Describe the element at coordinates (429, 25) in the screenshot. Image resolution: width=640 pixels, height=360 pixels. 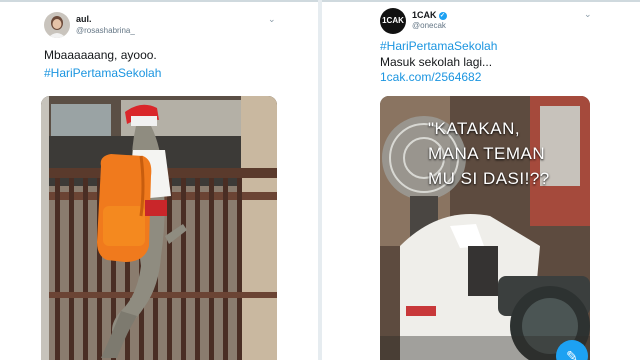
I see `user-handle: @onecak` at that location.